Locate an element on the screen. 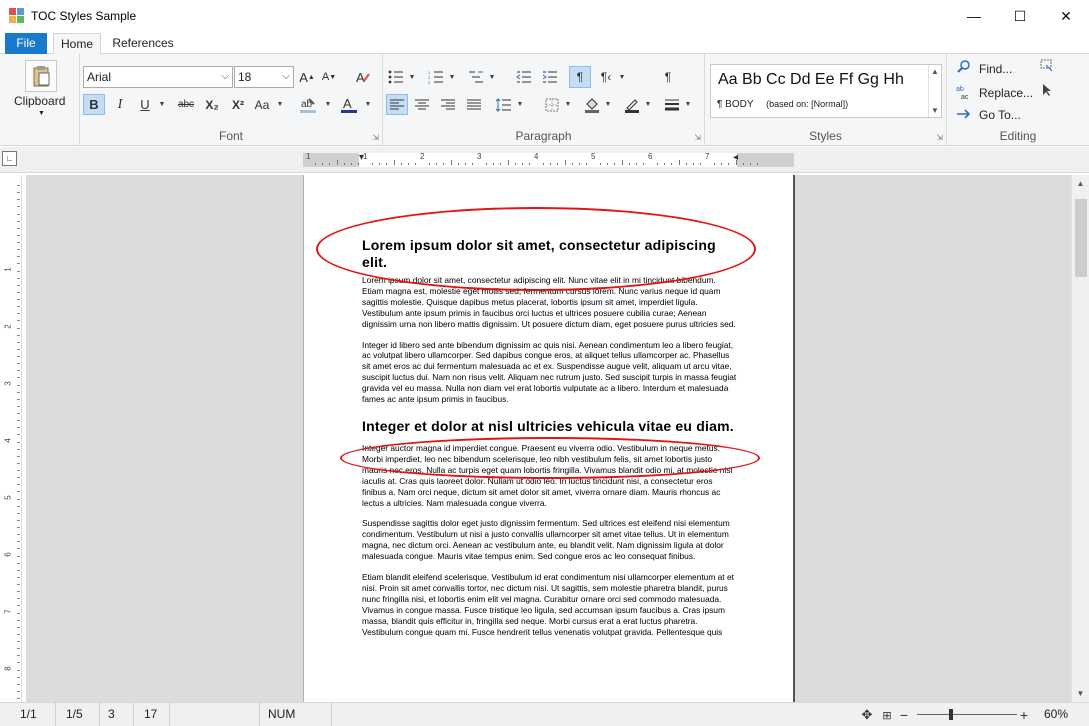 This screenshot has width=1089, height=726. tab-references: References is located at coordinates (143, 43).